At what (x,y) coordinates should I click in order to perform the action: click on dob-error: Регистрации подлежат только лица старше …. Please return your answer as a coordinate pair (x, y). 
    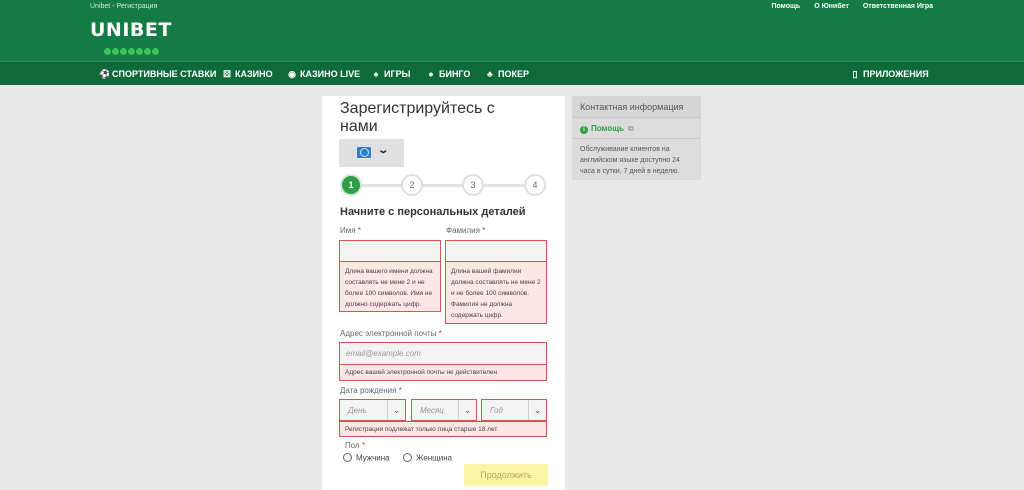
    Looking at the image, I should click on (443, 429).